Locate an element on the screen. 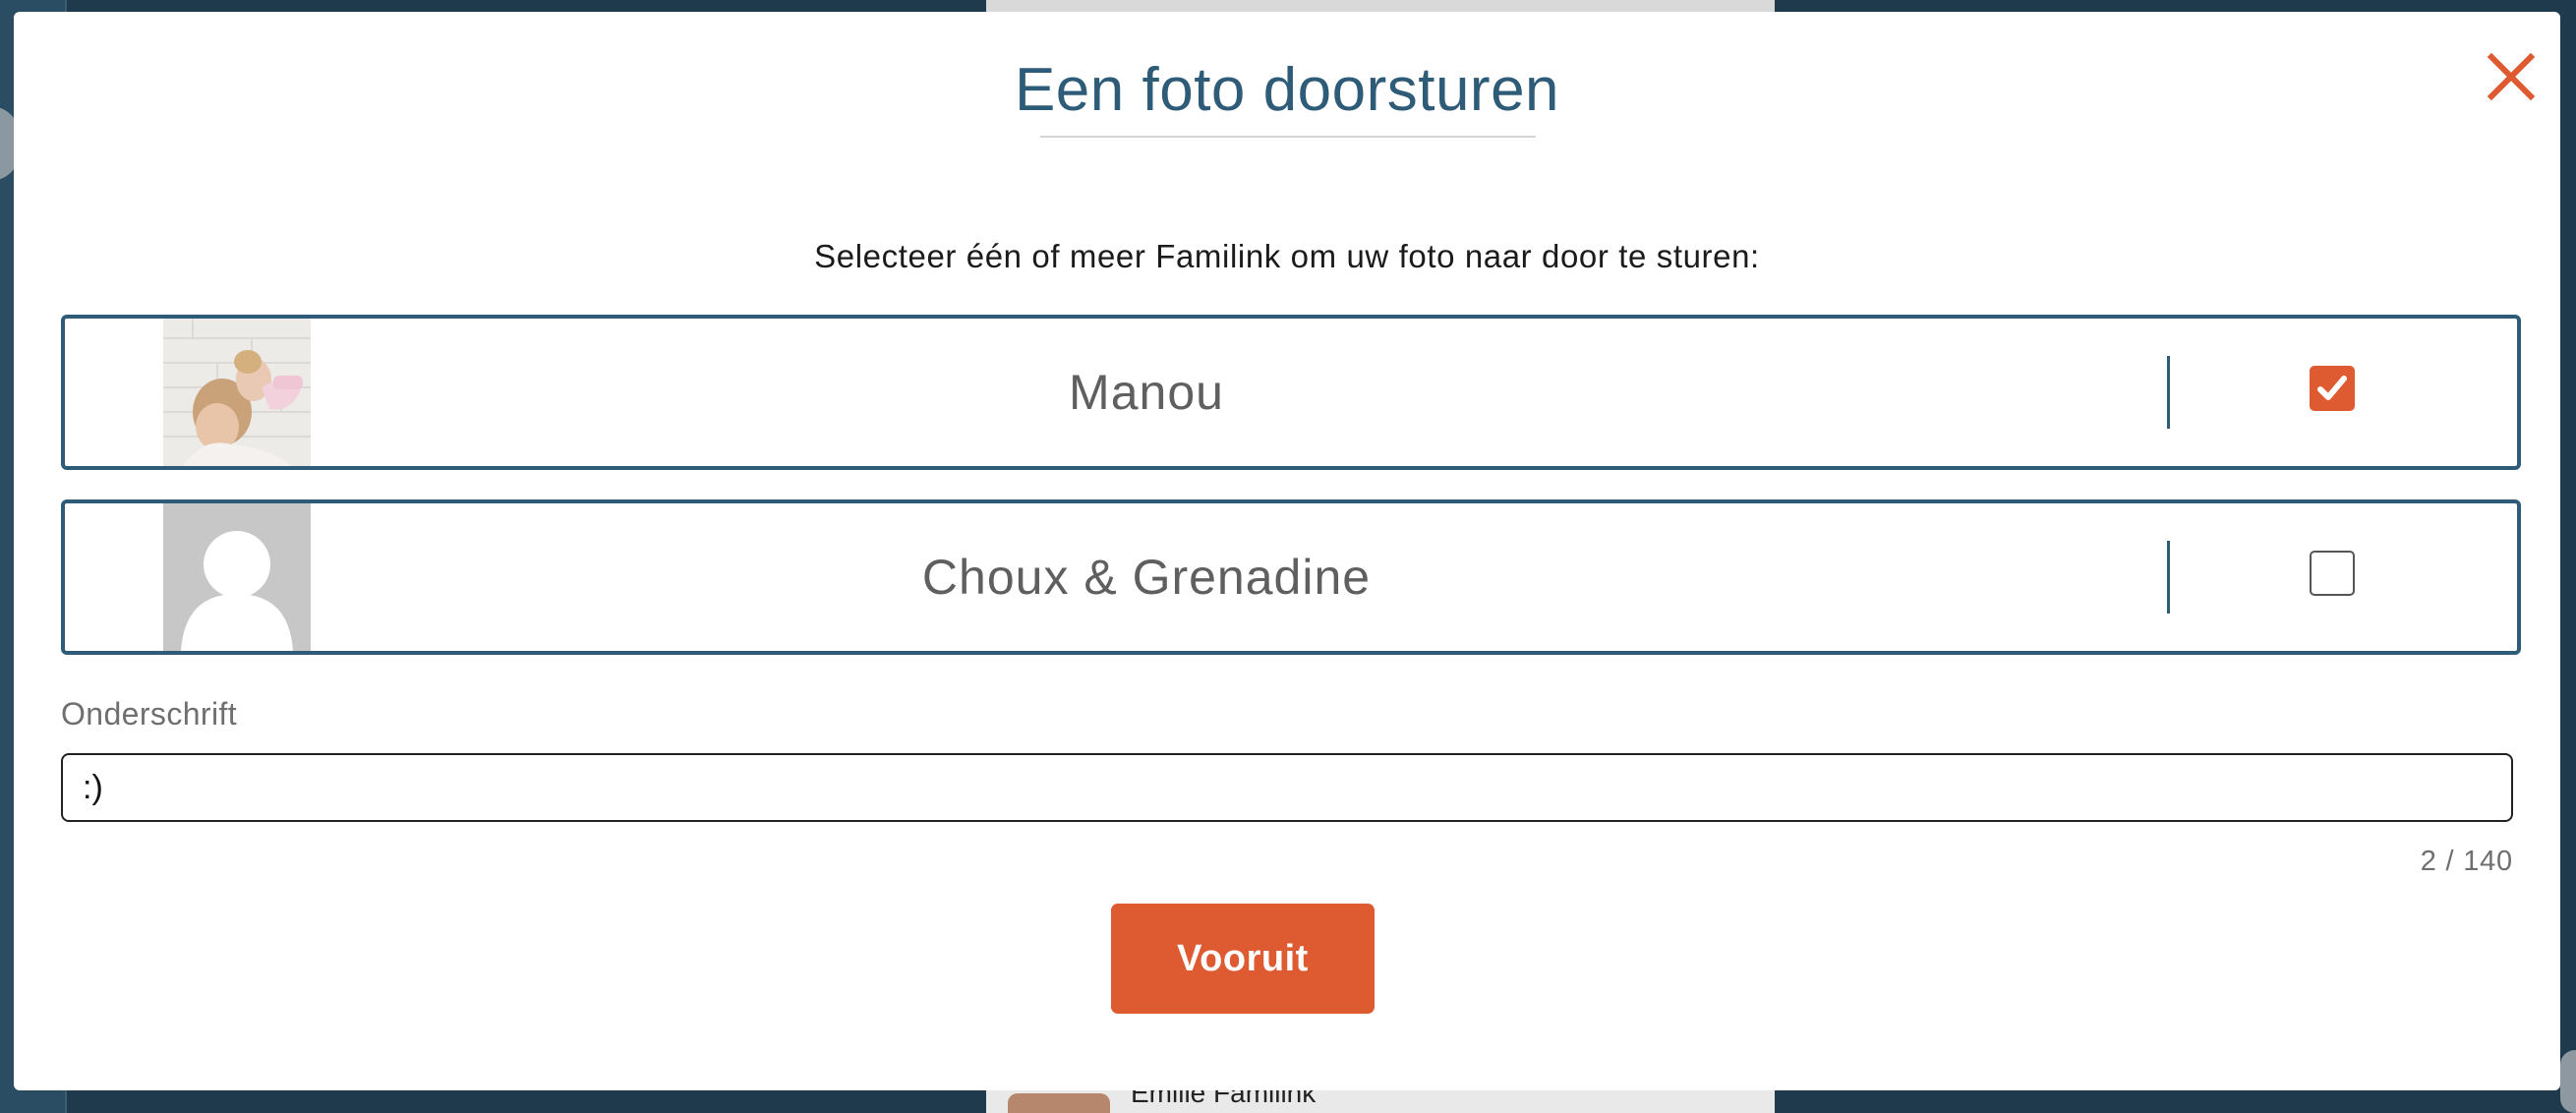 Image resolution: width=2576 pixels, height=1113 pixels. recipient-name: Choux & Grenadine is located at coordinates (1146, 577).